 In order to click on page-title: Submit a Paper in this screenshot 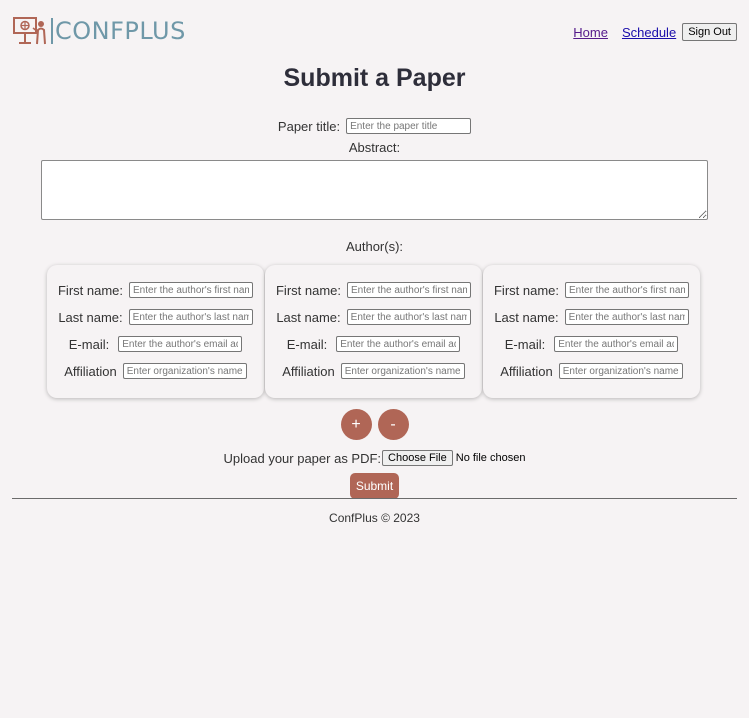, I will do `click(374, 78)`.